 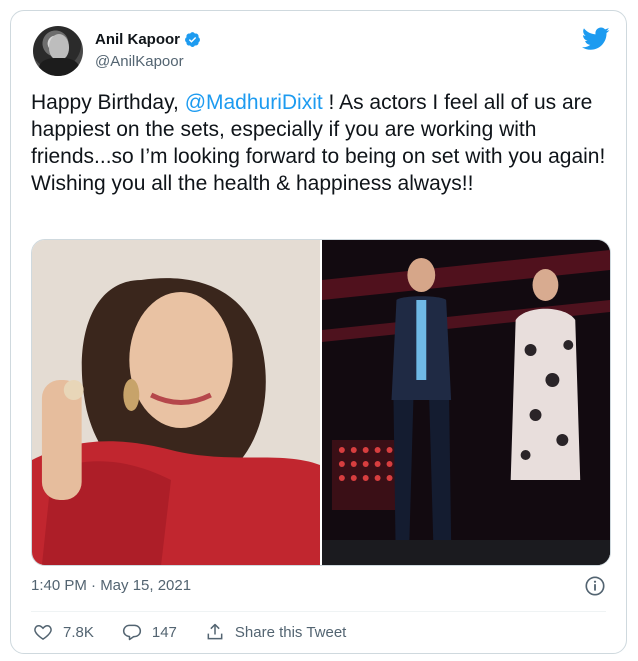 I want to click on author-name-row: Anil Kapoor, so click(x=148, y=39).